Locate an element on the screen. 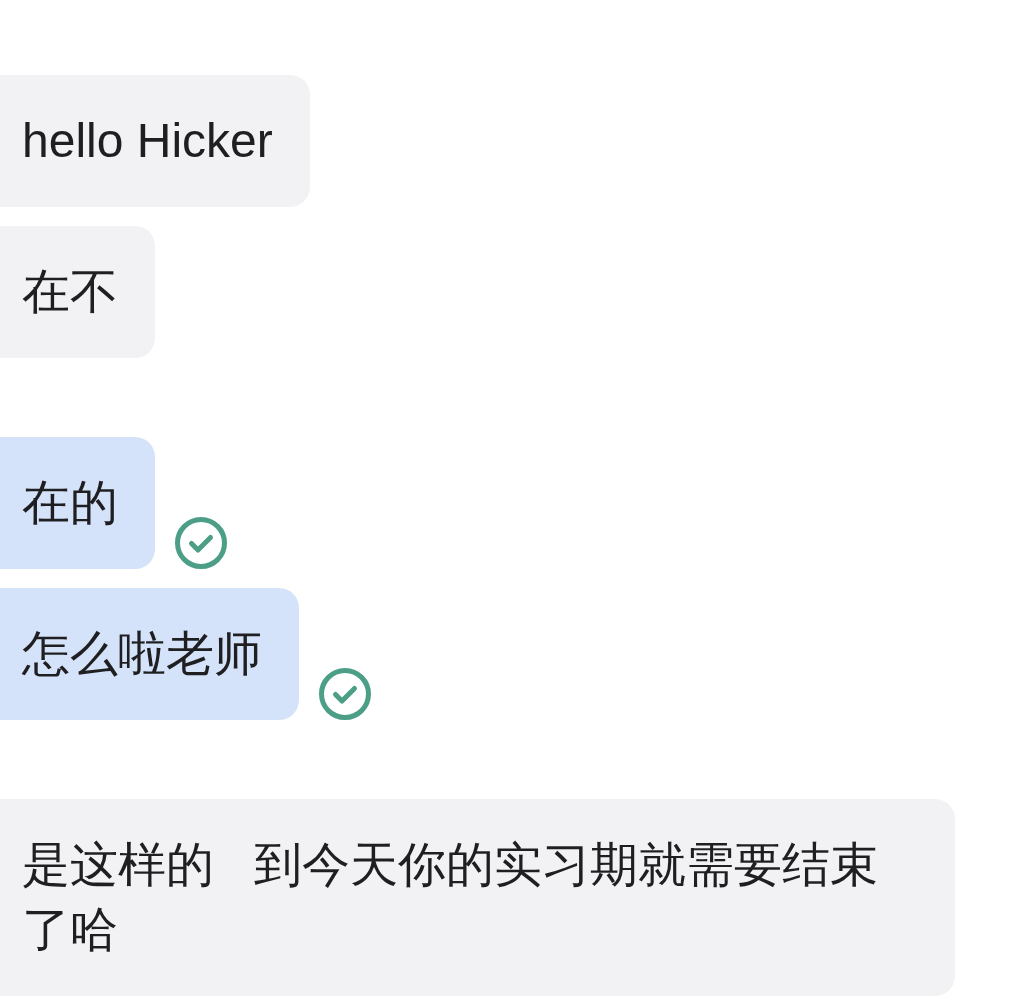 This screenshot has width=1034, height=999. sent-message: 怎么啦老师 is located at coordinates (149, 654).